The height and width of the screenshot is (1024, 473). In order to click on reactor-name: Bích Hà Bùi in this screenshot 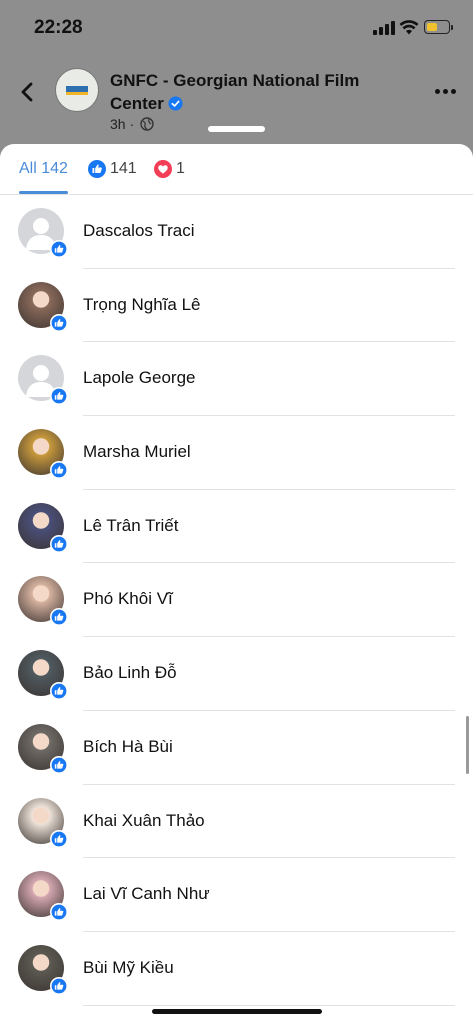, I will do `click(128, 747)`.